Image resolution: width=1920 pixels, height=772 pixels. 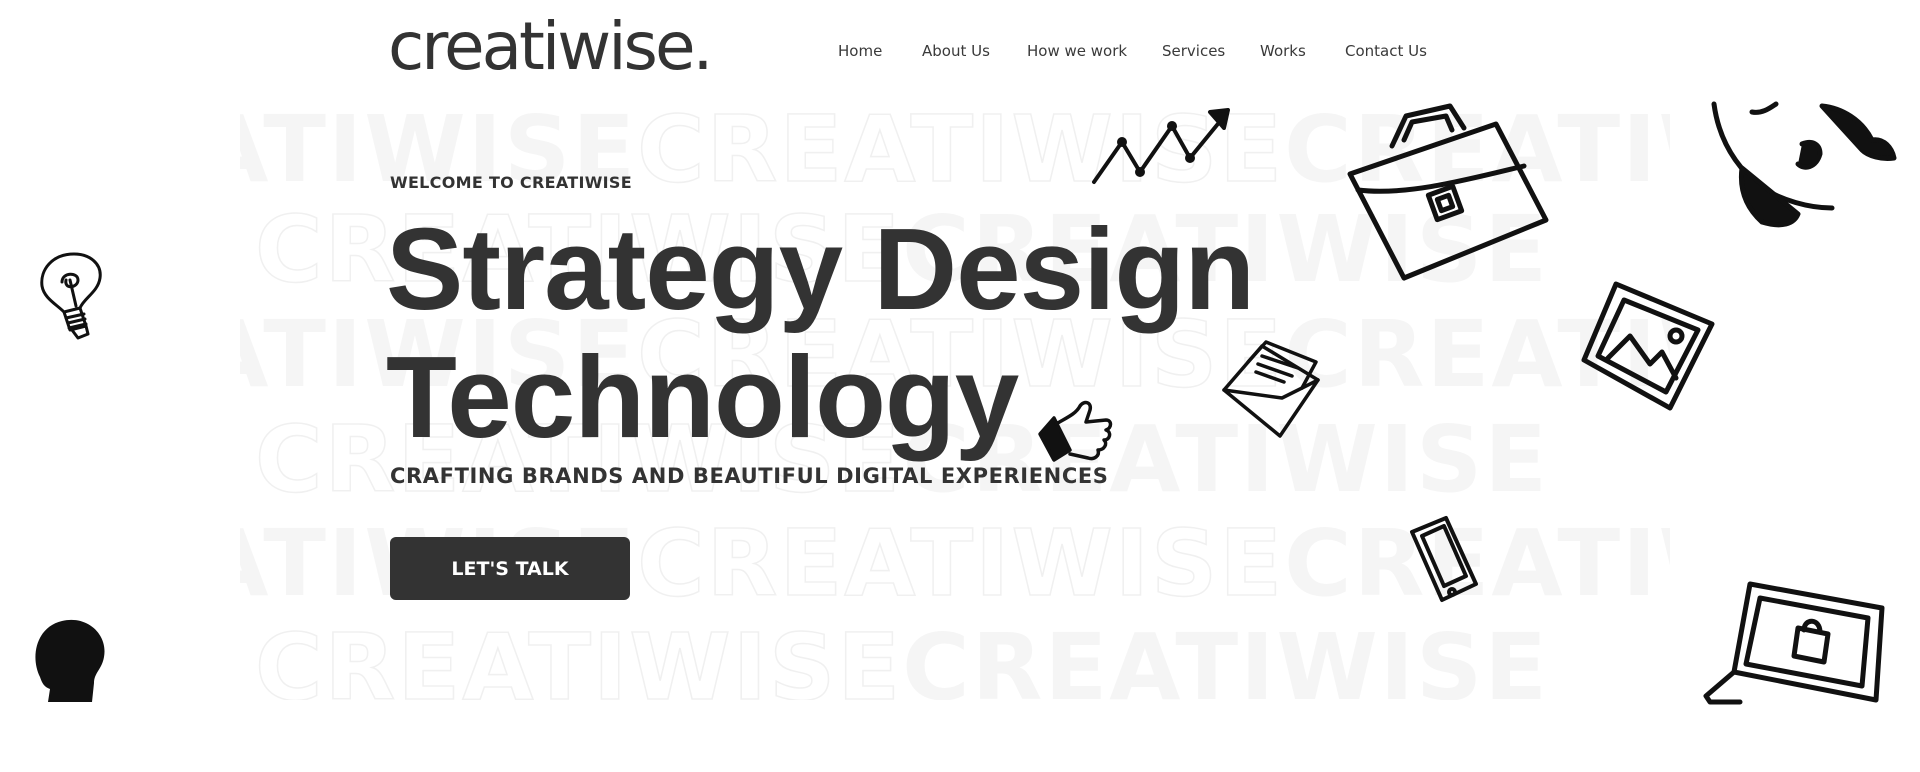 What do you see at coordinates (1444, 559) in the screenshot?
I see `smartphone-icon` at bounding box center [1444, 559].